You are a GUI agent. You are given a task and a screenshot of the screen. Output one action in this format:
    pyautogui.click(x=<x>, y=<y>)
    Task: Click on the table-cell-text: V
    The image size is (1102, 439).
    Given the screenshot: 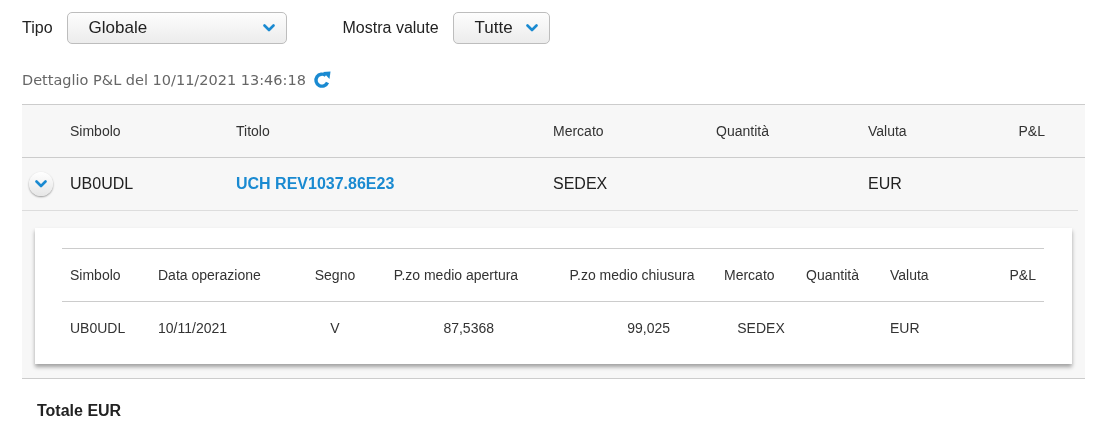 What is the action you would take?
    pyautogui.click(x=335, y=328)
    